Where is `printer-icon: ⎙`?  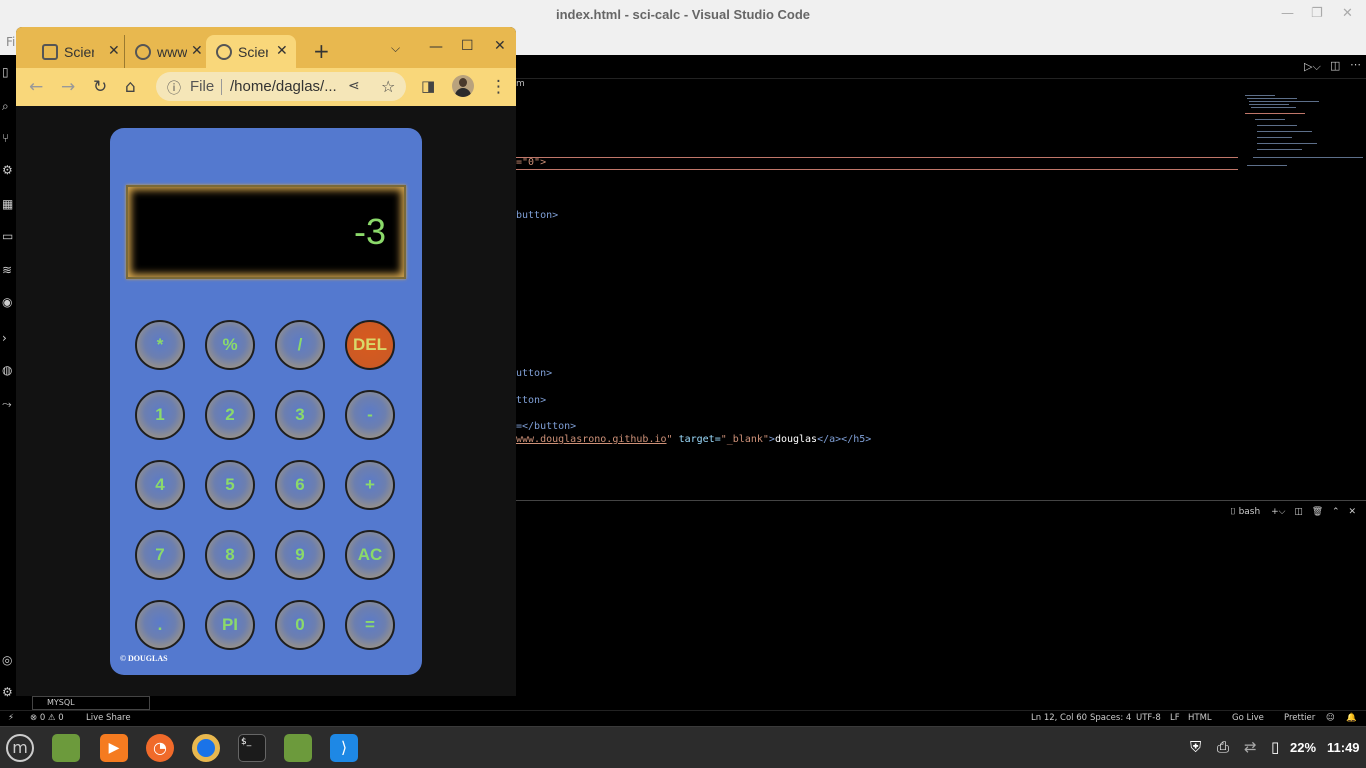
printer-icon: ⎙ is located at coordinates (1223, 747).